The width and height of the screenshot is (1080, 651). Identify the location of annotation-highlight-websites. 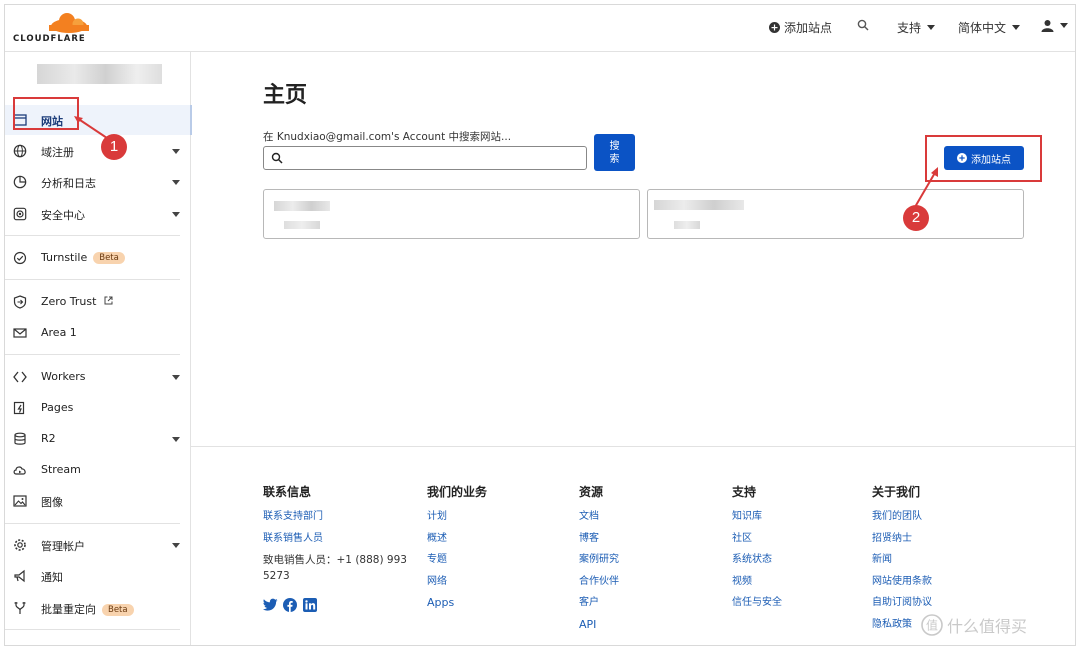
(46, 113).